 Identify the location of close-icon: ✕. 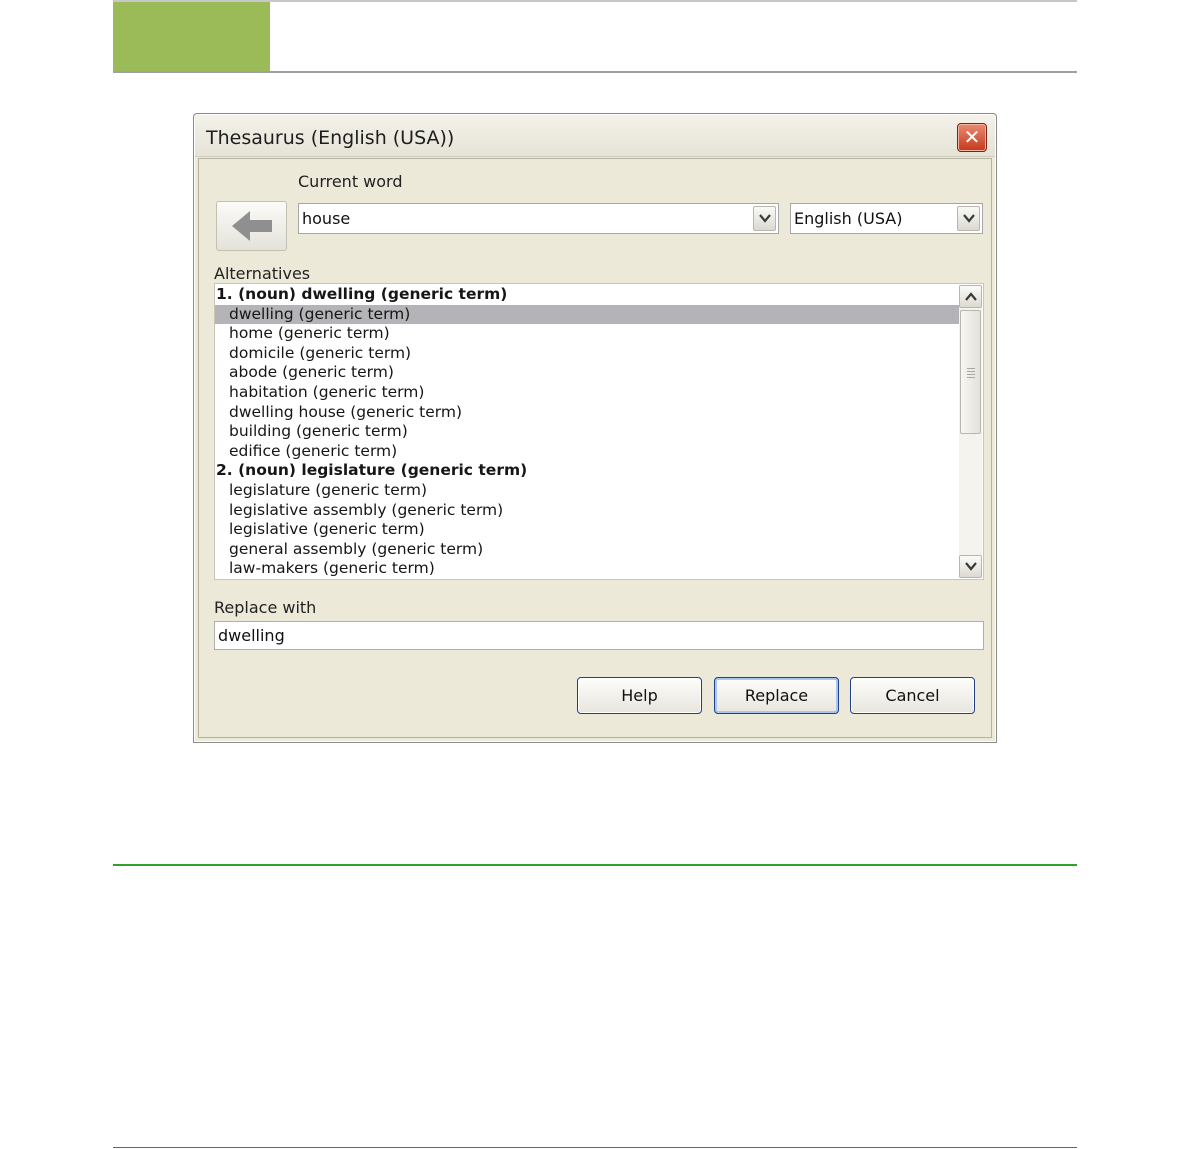
(972, 137).